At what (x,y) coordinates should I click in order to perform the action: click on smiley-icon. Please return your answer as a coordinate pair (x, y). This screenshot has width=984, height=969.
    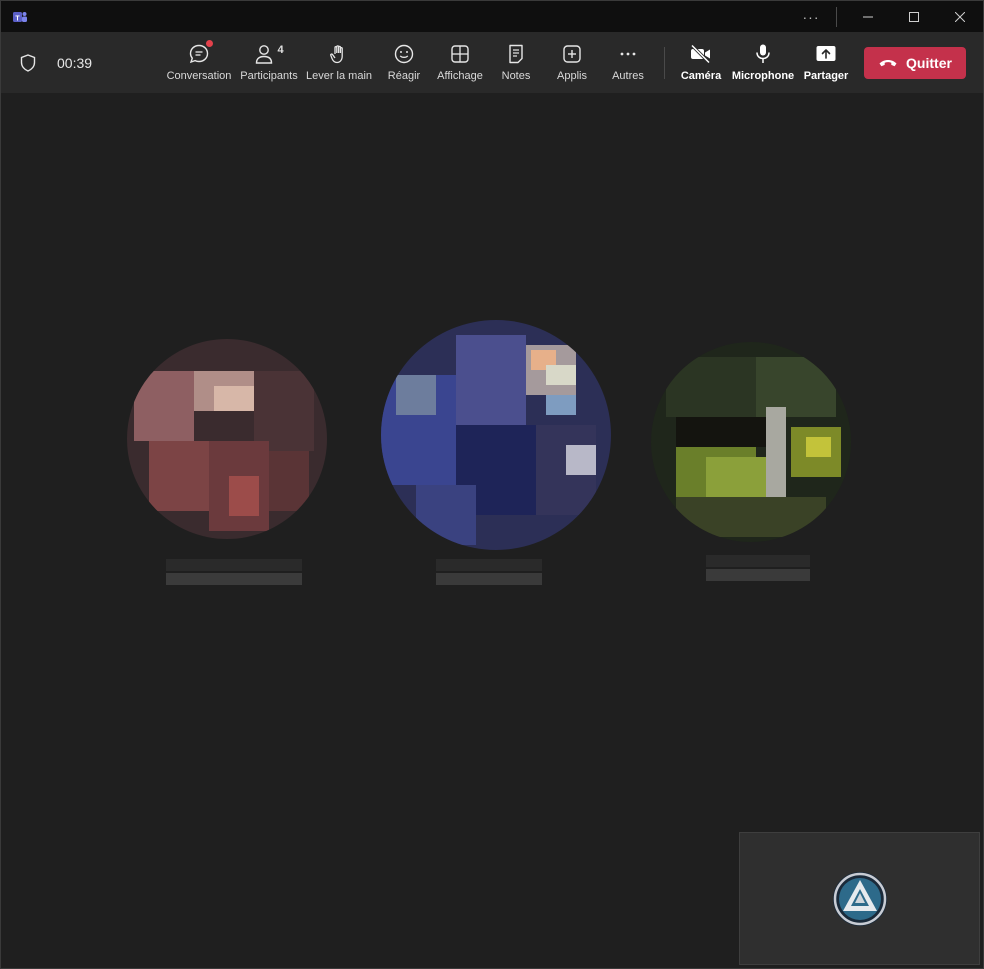
    Looking at the image, I should click on (404, 54).